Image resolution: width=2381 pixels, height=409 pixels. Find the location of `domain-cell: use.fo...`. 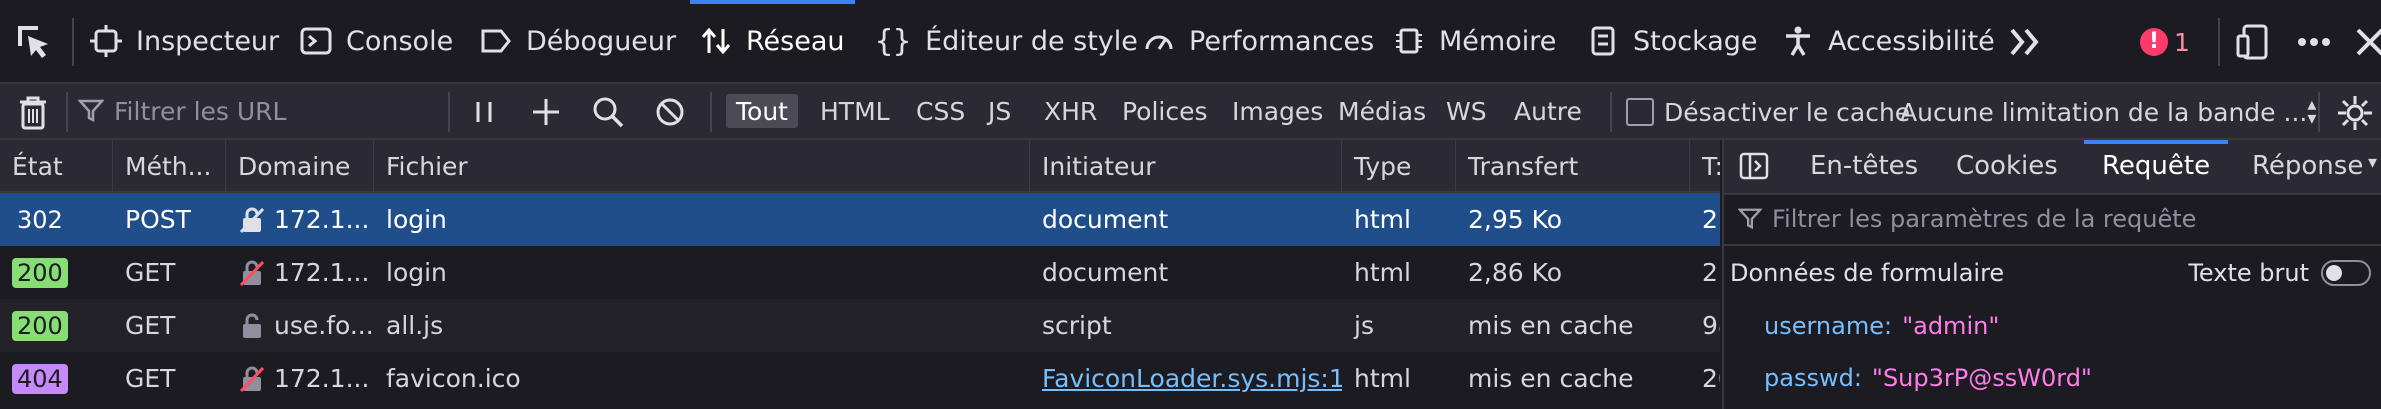

domain-cell: use.fo... is located at coordinates (324, 325).